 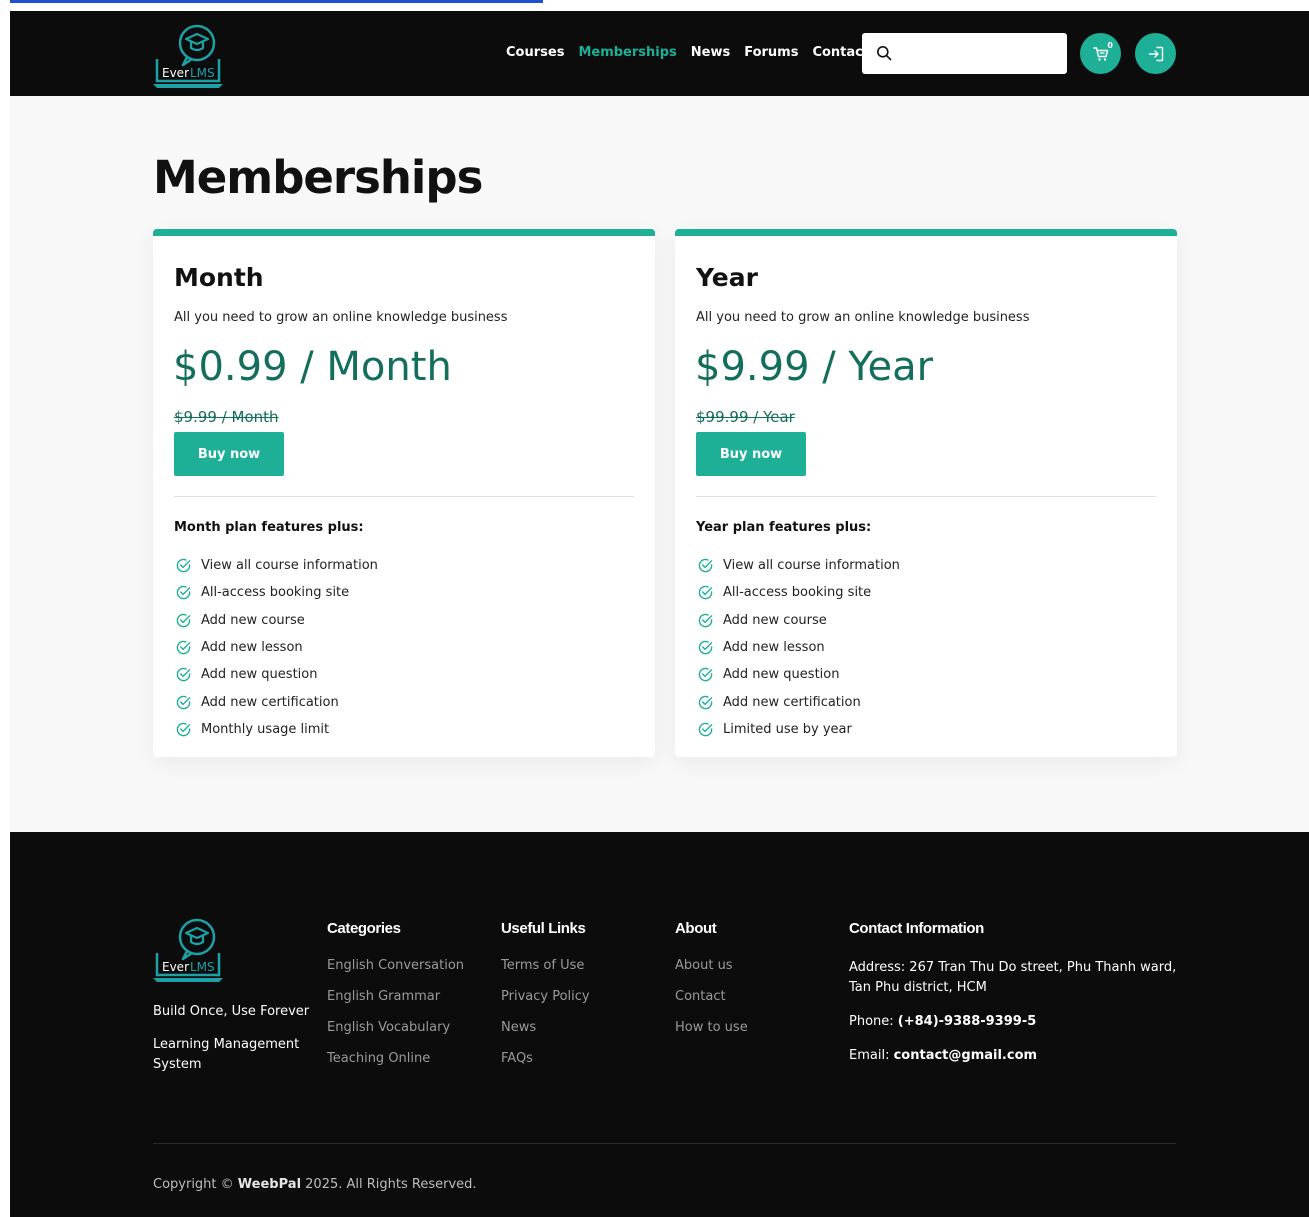 I want to click on feature-item: Add new question, so click(x=798, y=674).